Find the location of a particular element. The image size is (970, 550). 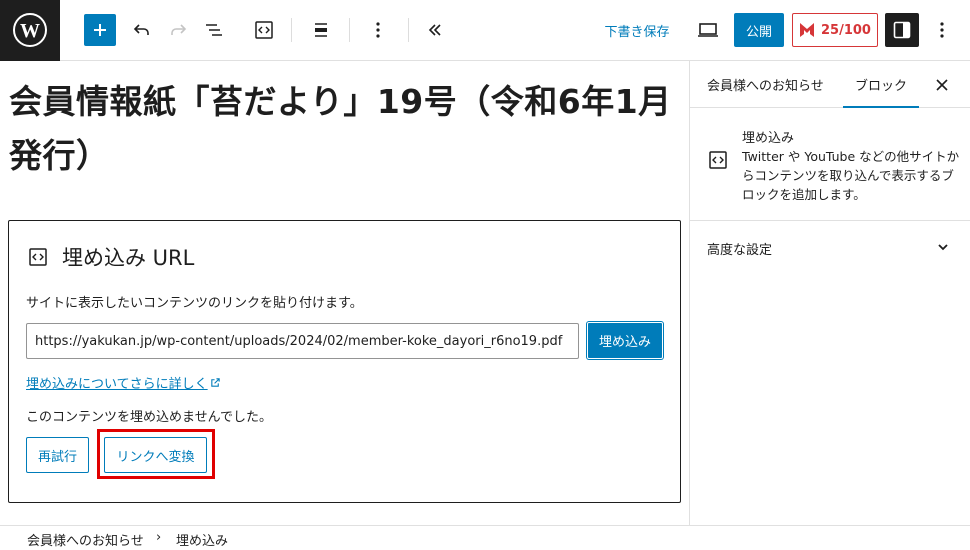

advanced-settings-panel: 高度な設定 is located at coordinates (830, 248).